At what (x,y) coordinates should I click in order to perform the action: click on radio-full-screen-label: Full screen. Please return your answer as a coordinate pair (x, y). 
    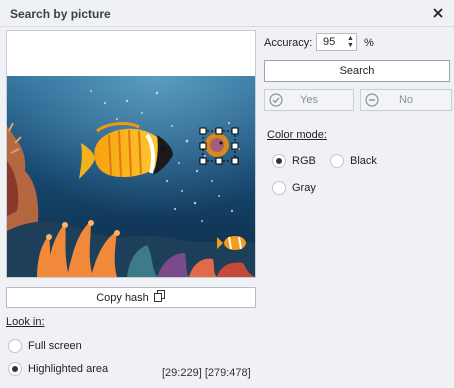
    Looking at the image, I should click on (55, 346).